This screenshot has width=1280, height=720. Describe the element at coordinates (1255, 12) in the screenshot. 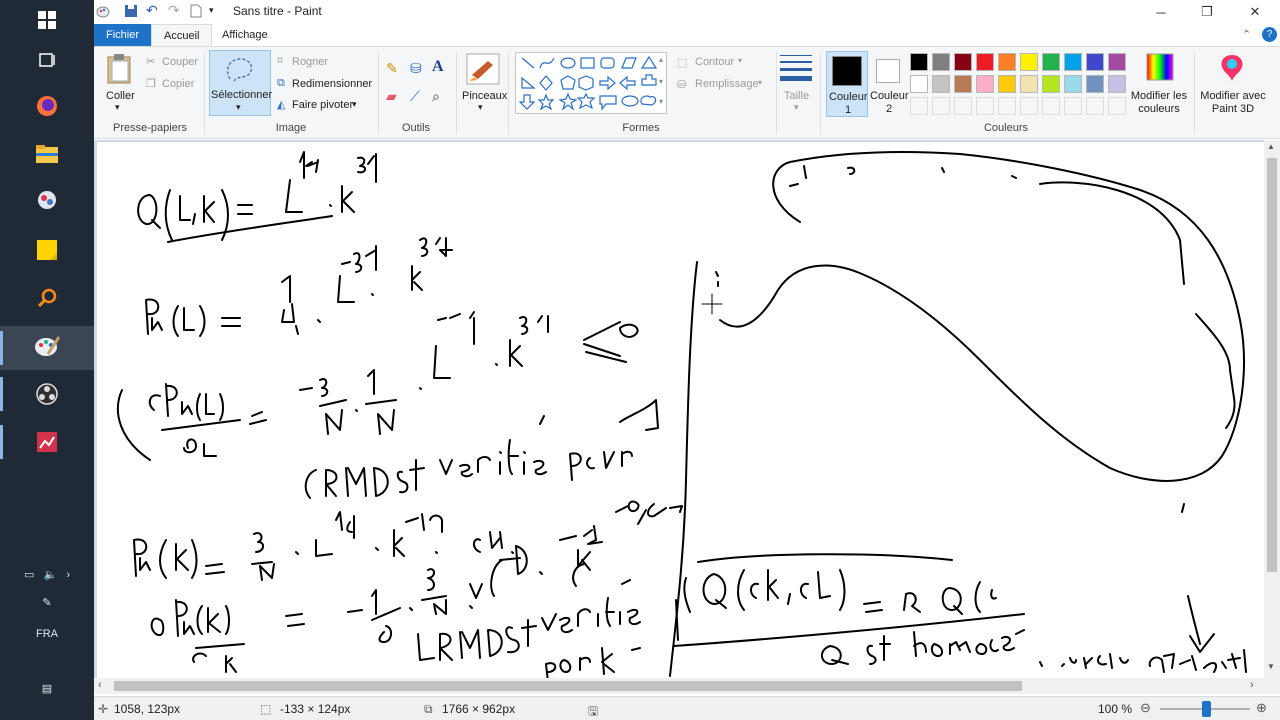

I see `close-button: ✕` at that location.